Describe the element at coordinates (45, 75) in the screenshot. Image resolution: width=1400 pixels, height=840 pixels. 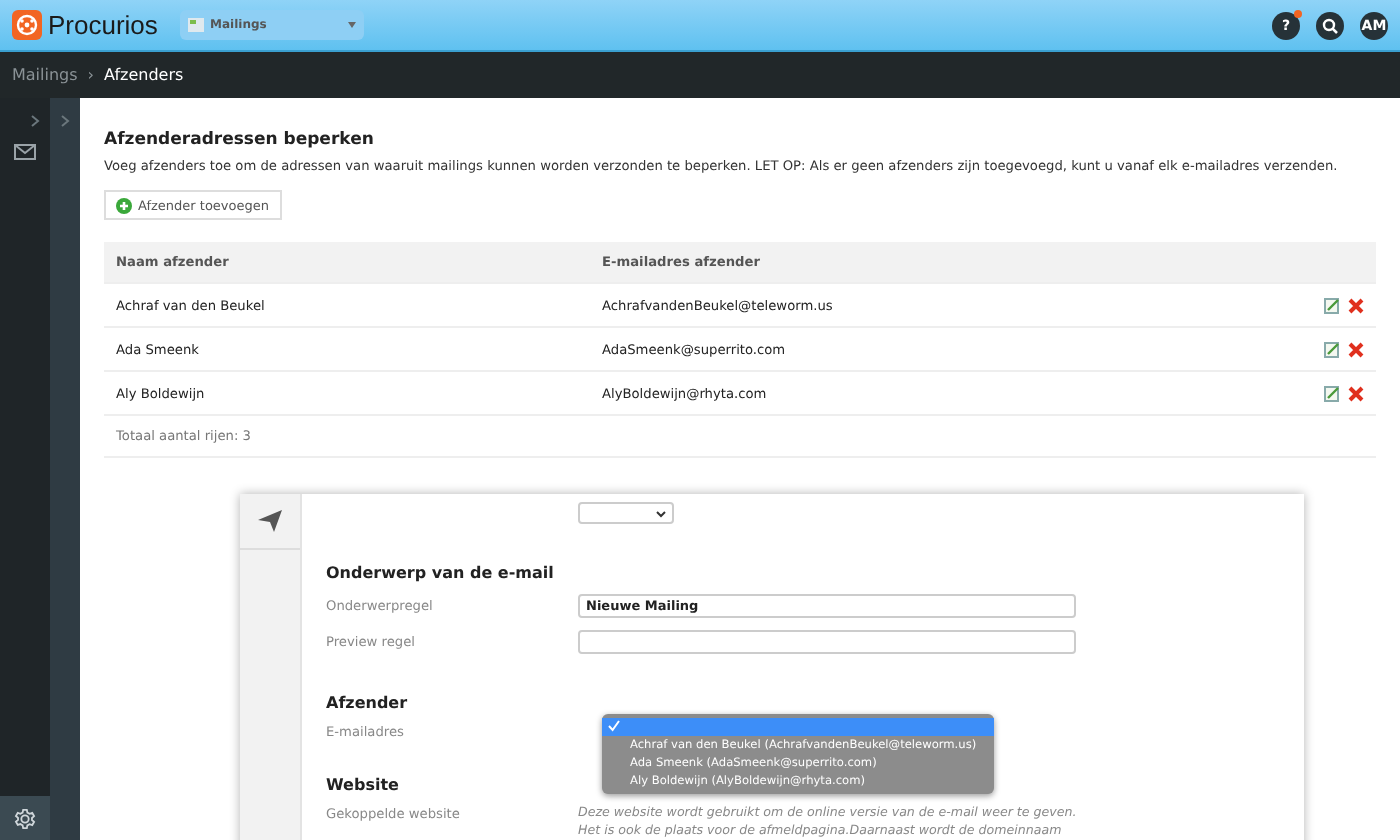
I see `breadcrumb-link: Mailings` at that location.